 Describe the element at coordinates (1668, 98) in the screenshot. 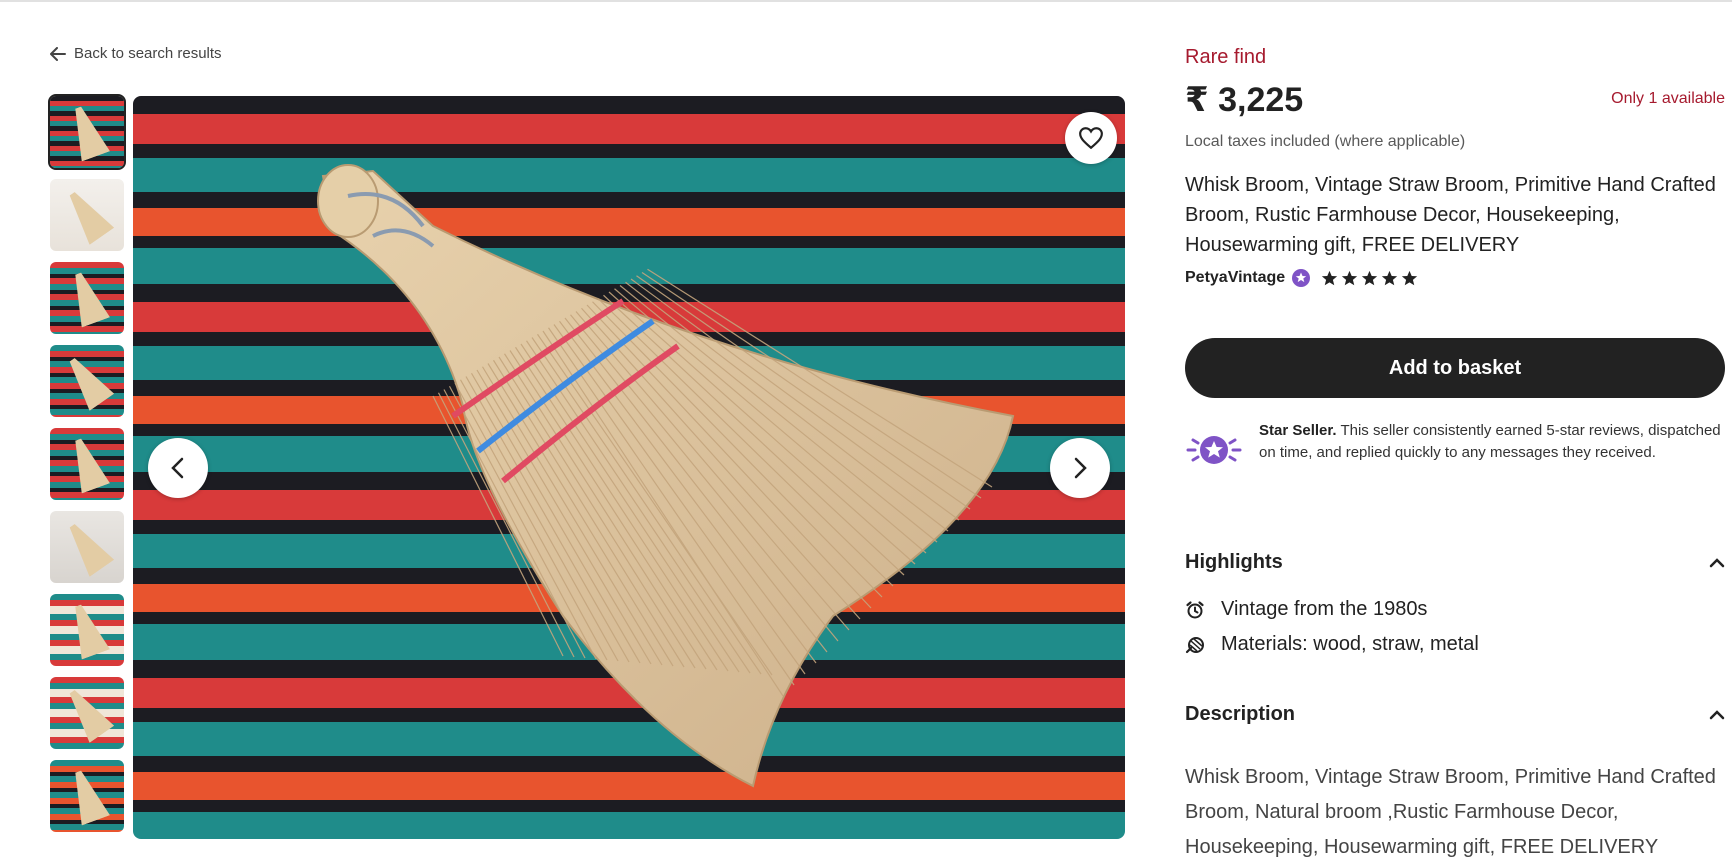

I see `availability-text: Only 1 available` at that location.